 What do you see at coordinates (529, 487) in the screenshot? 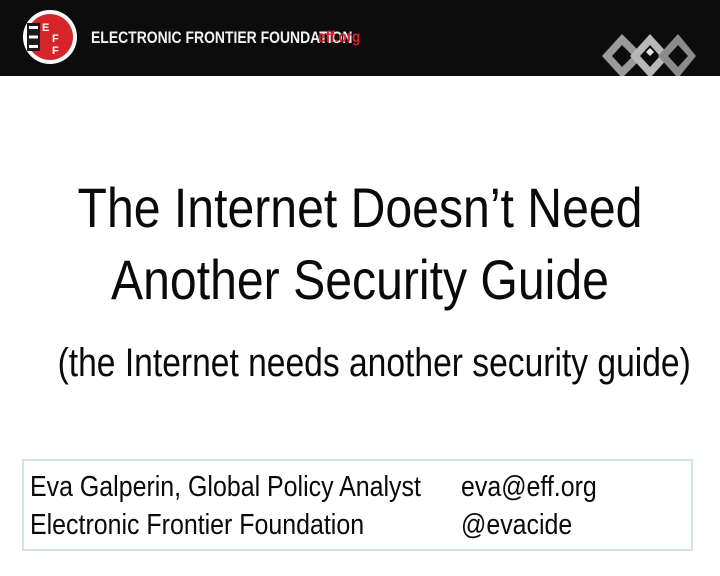
I see `speaker-email: eva@eff.org` at bounding box center [529, 487].